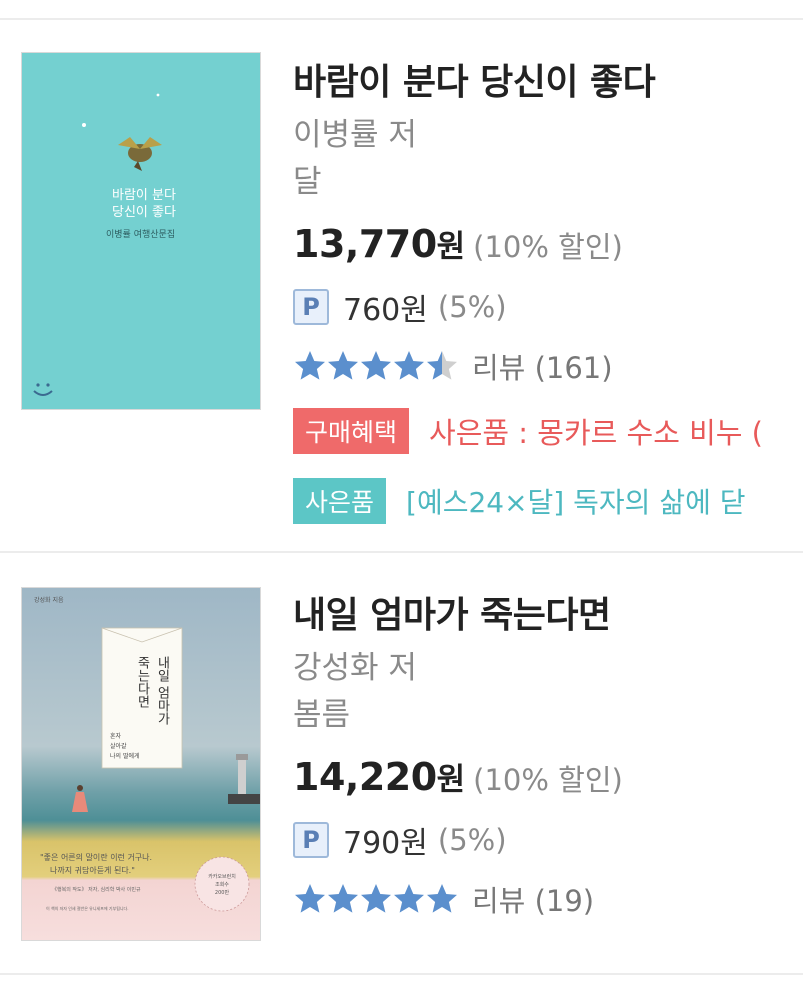  I want to click on purchase-benefit-badge: 구매혜택, so click(351, 431).